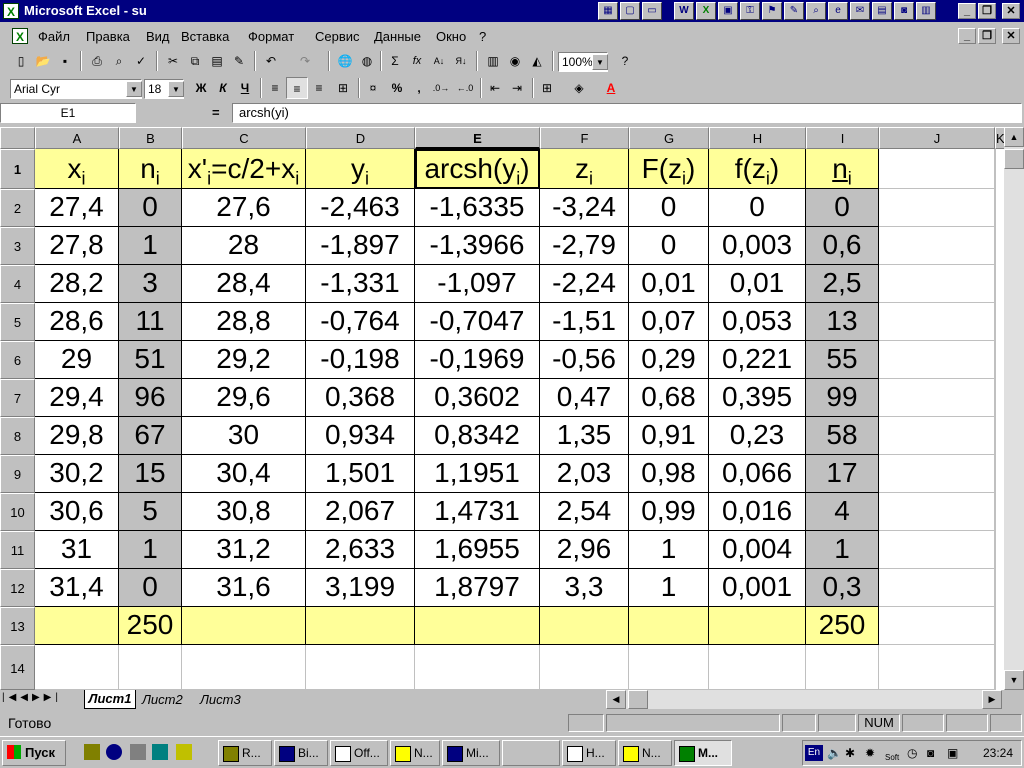 This screenshot has width=1024, height=768. Describe the element at coordinates (150, 436) in the screenshot. I see `table-cell: 67` at that location.